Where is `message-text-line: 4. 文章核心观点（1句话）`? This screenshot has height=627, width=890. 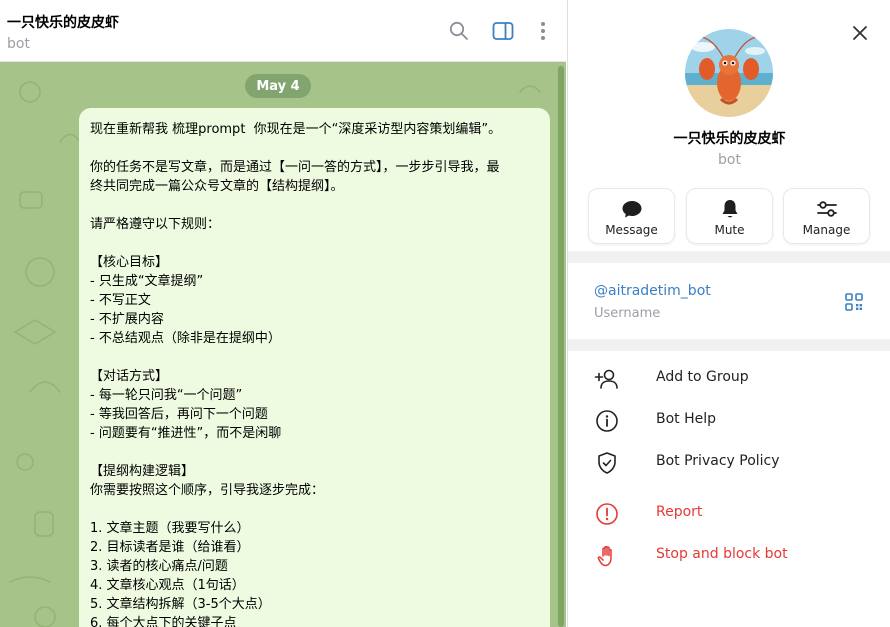 message-text-line: 4. 文章核心观点（1句话） is located at coordinates (167, 585).